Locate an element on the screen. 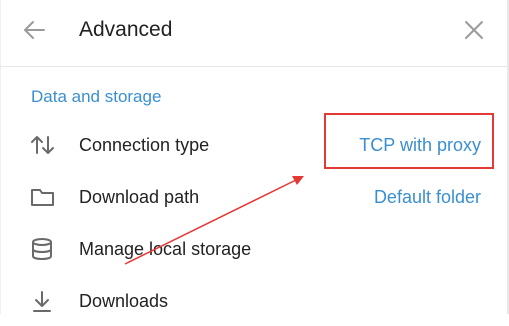 The width and height of the screenshot is (509, 326). page-title: Advanced is located at coordinates (126, 29).